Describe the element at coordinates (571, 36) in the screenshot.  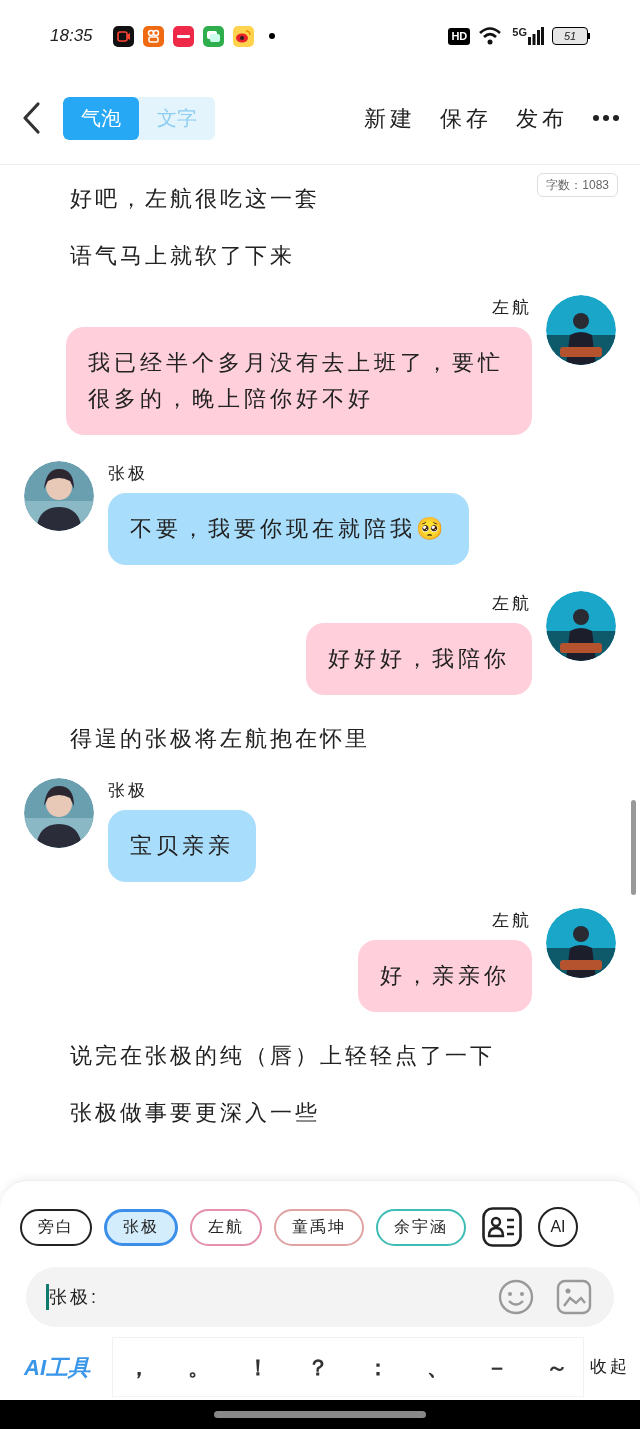
I see `battery: 51` at that location.